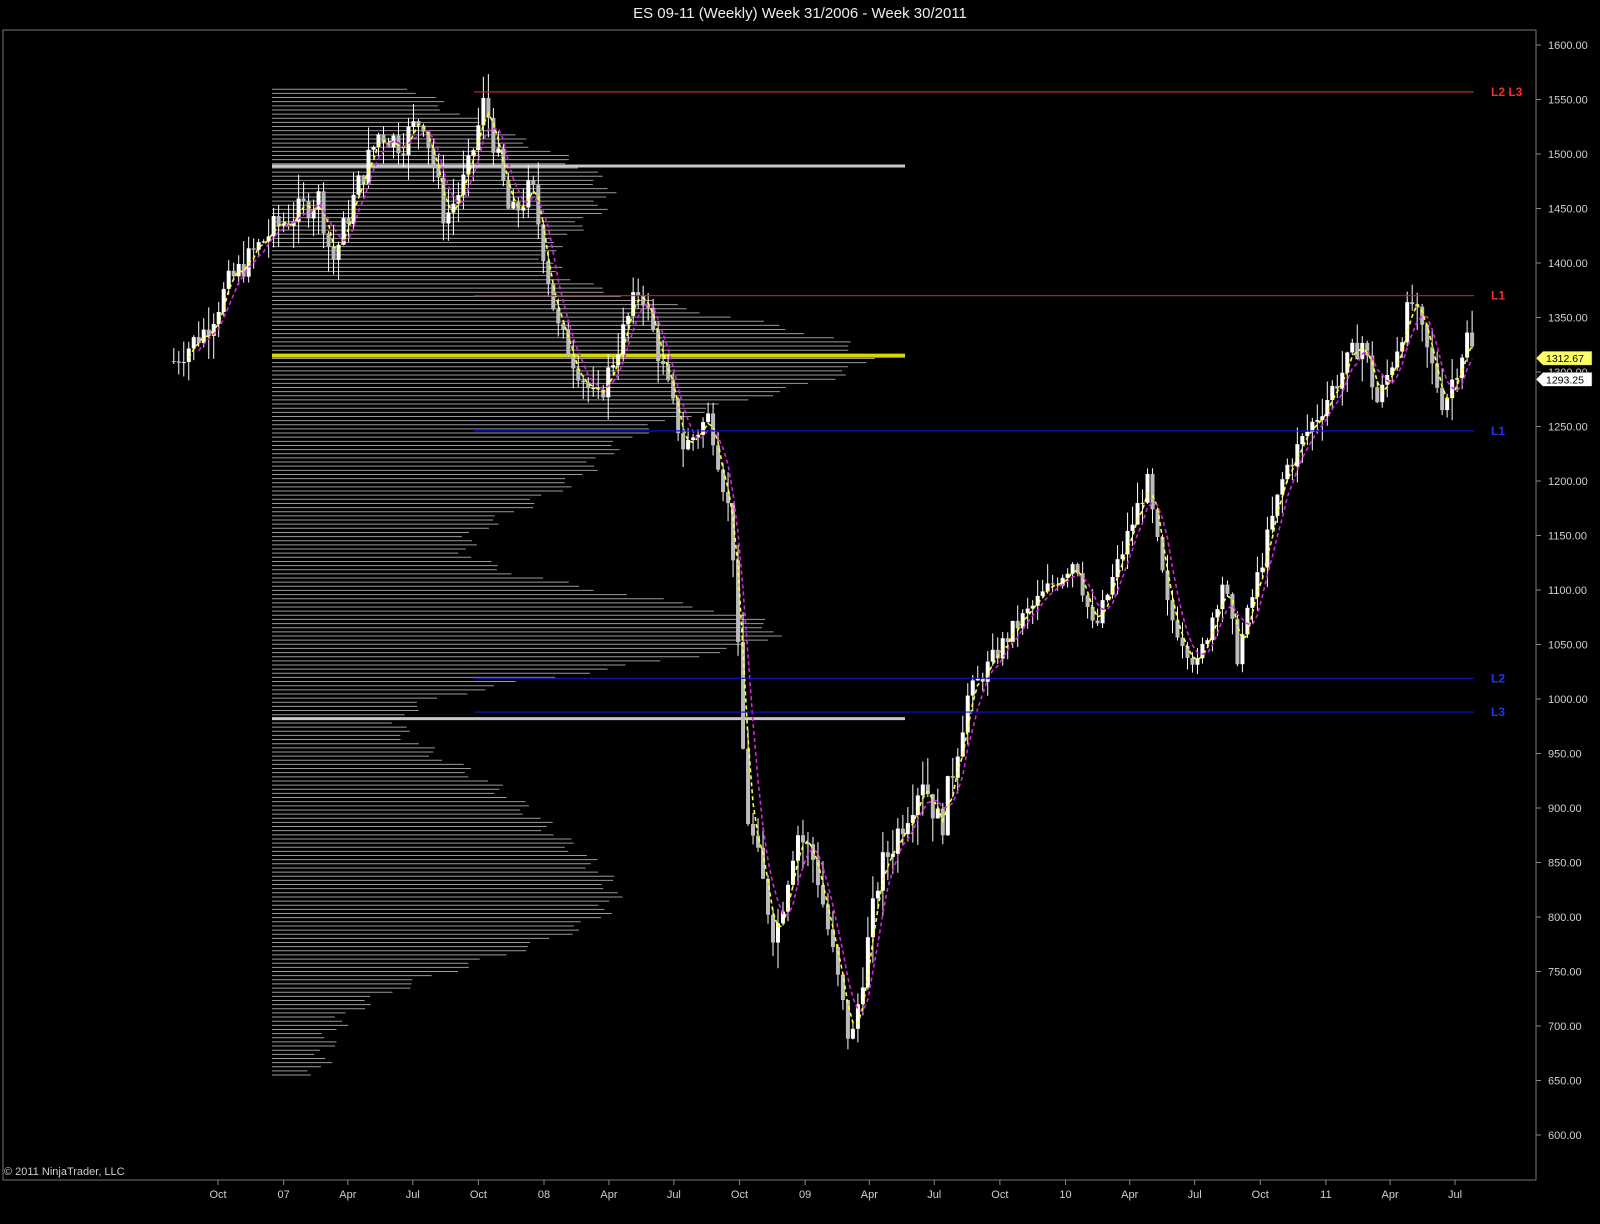 This screenshot has width=1600, height=1224. Describe the element at coordinates (1568, 482) in the screenshot. I see `y-tick-label: 1200.00` at that location.